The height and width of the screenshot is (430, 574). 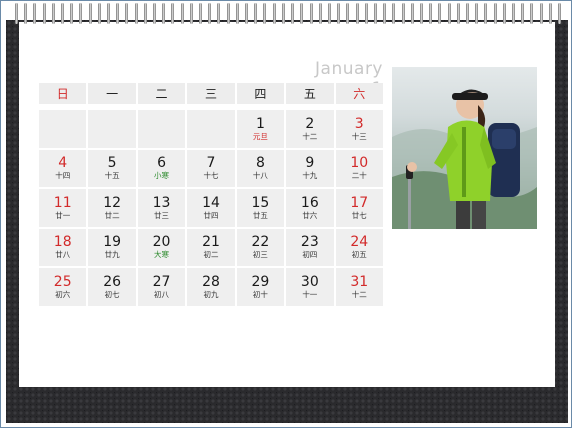 I want to click on weekday-label: 五, so click(x=310, y=93).